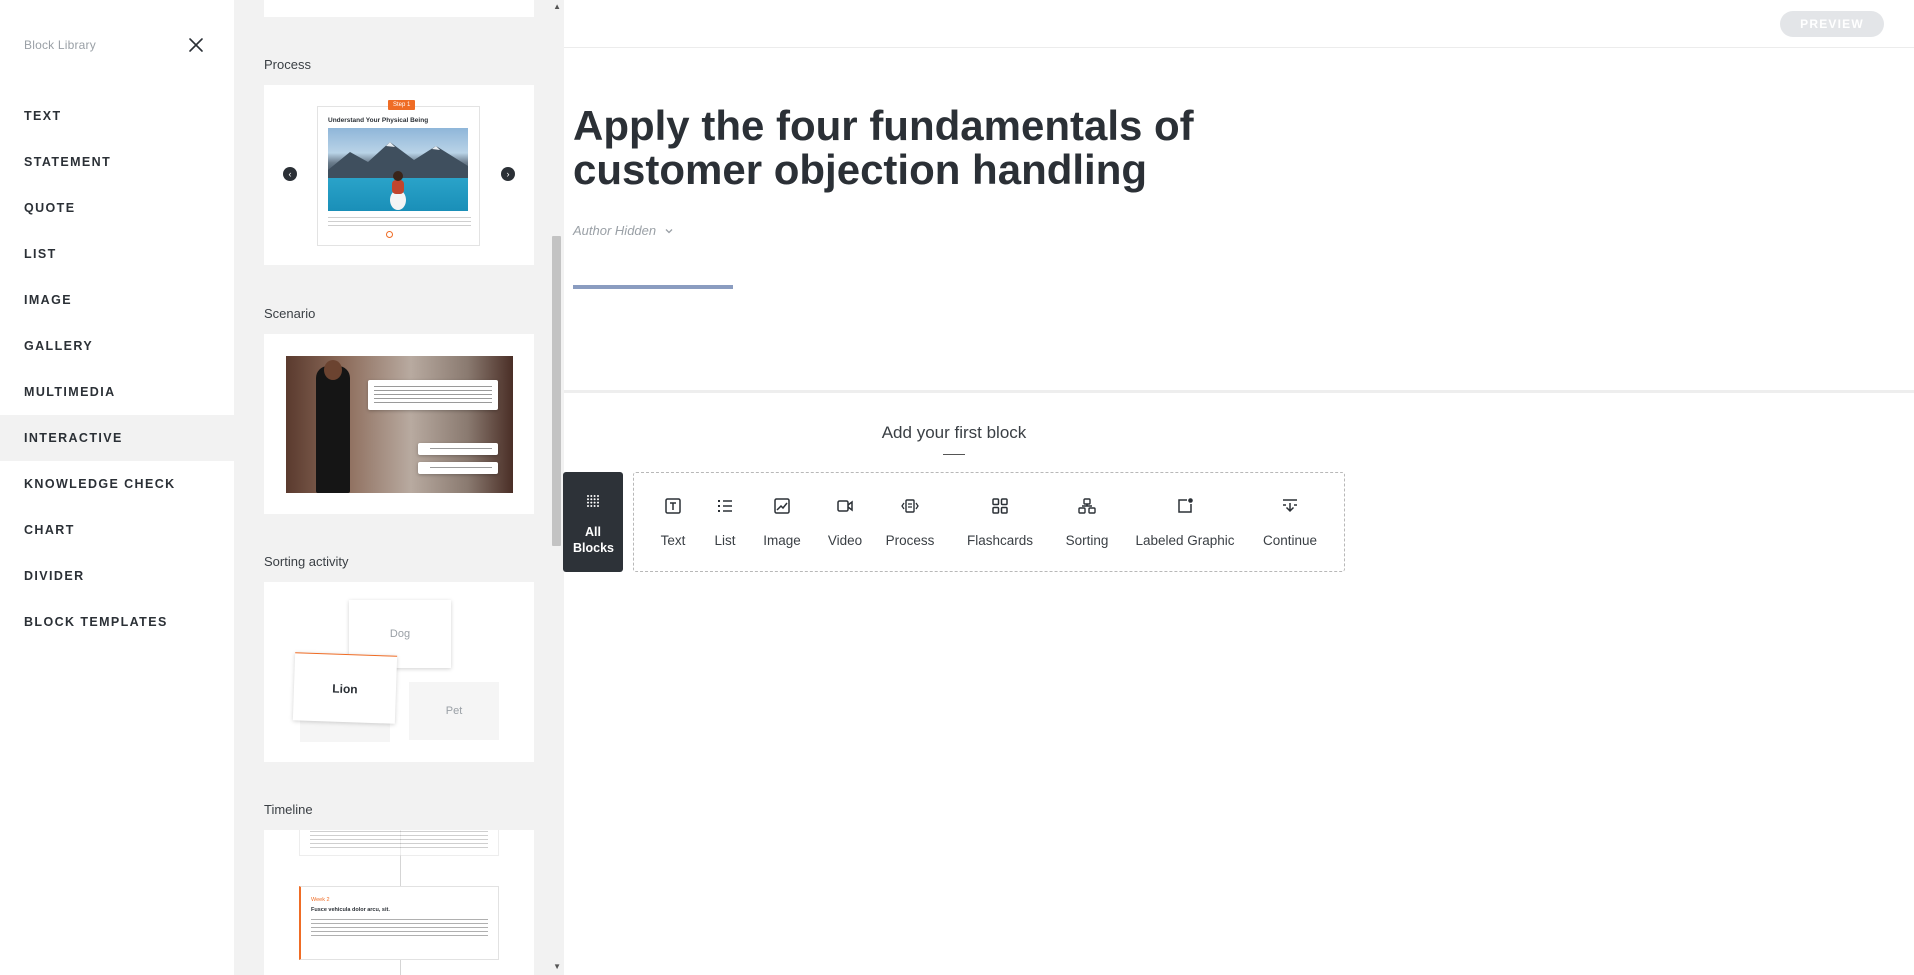  I want to click on character-figure, so click(333, 429).